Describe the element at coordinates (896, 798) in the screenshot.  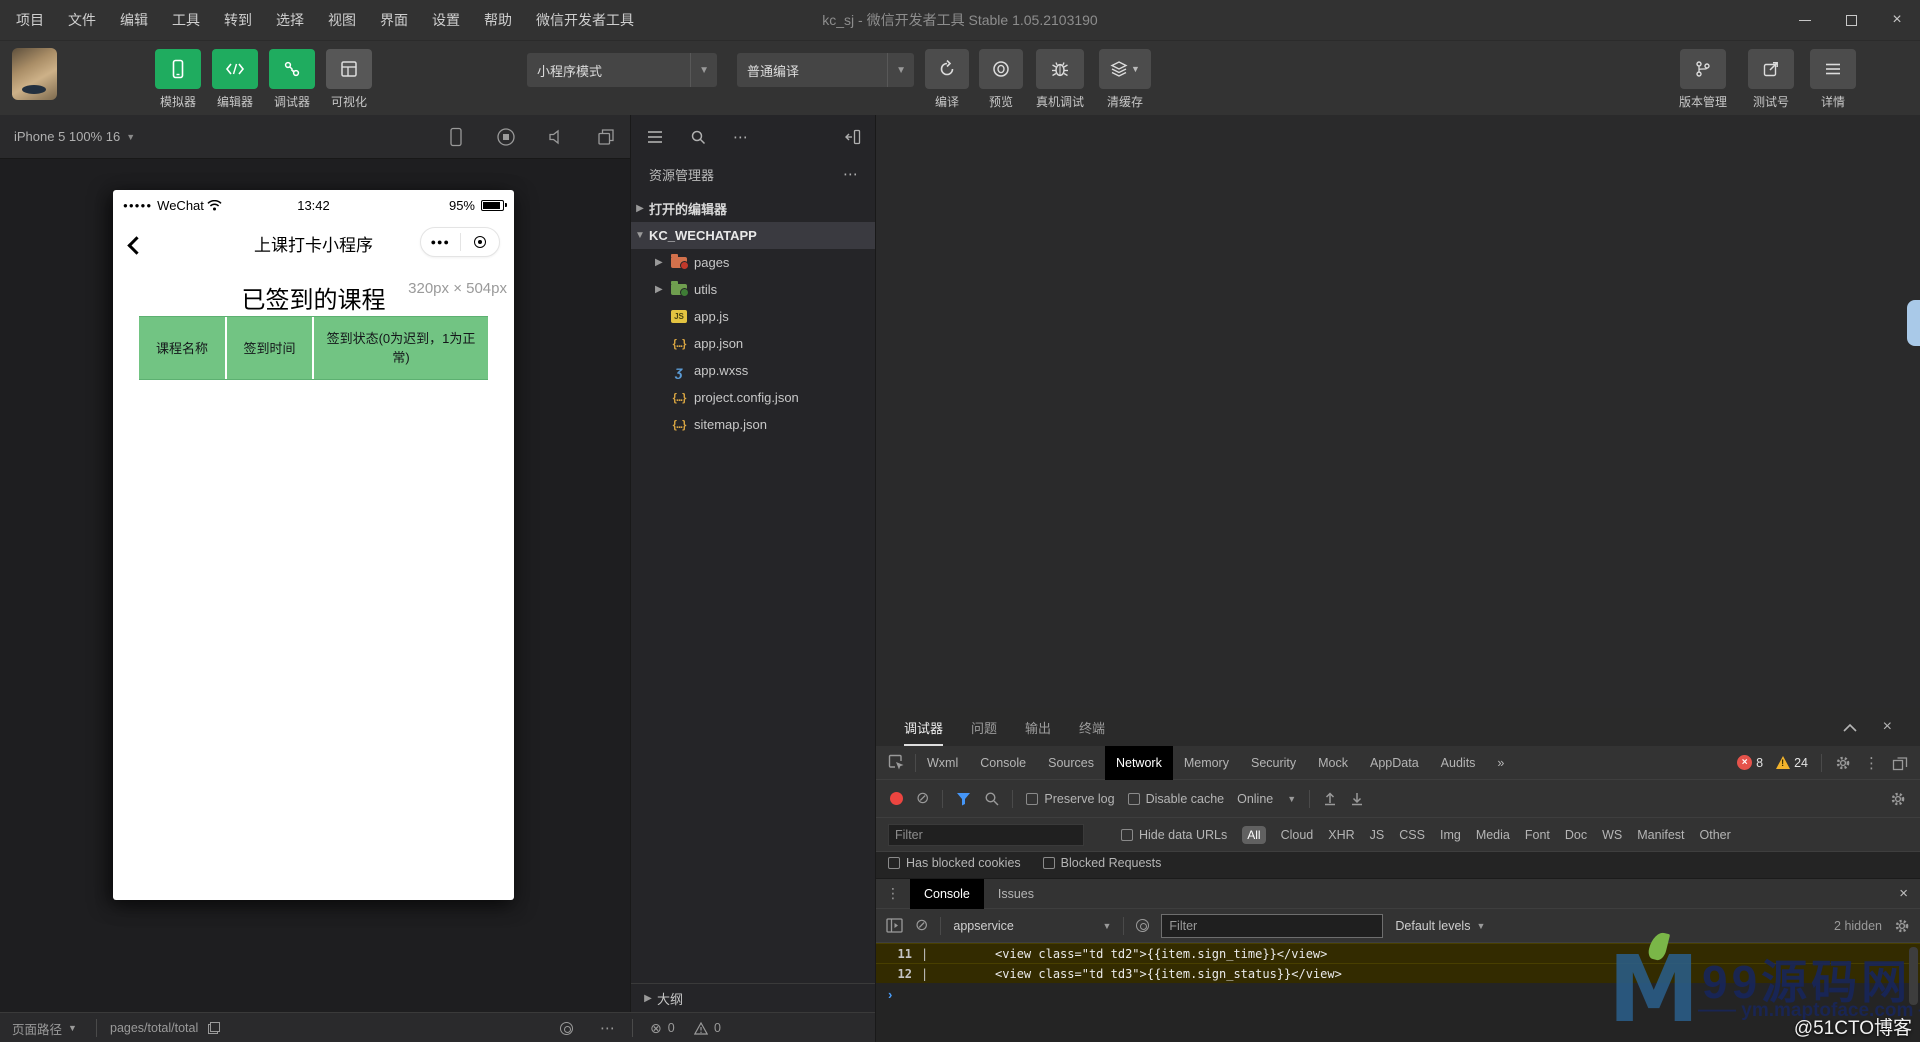
I see `record-network-icon` at that location.